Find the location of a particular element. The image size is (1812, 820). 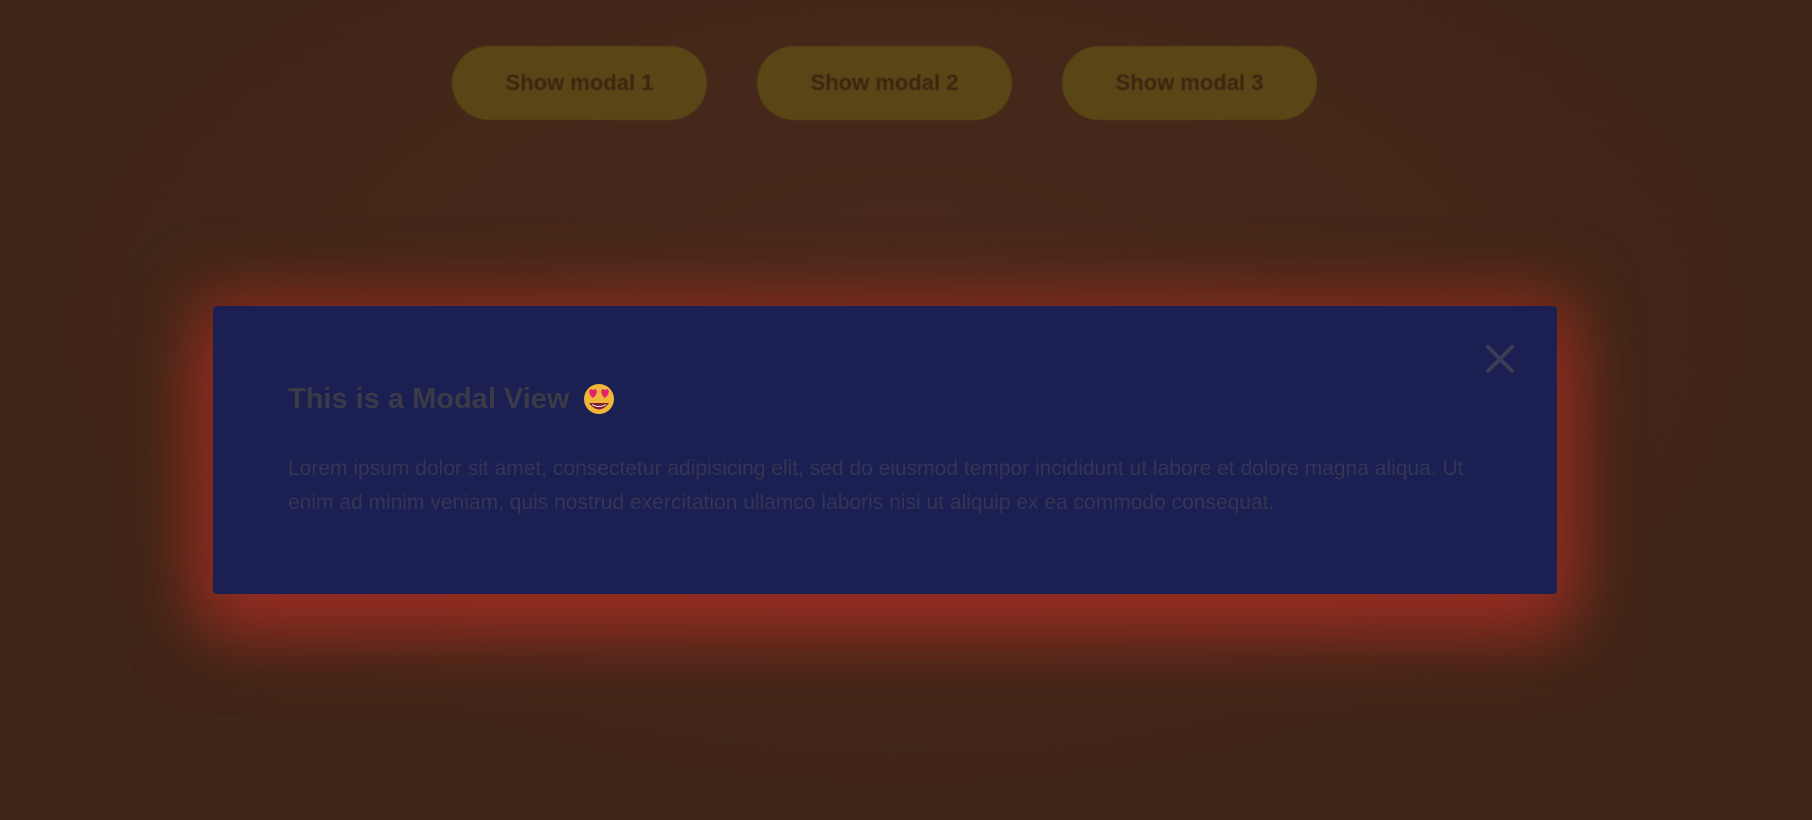

modal-trigger-row: Show modal 1 Show modal 2 Show modal 3 is located at coordinates (906, 83).